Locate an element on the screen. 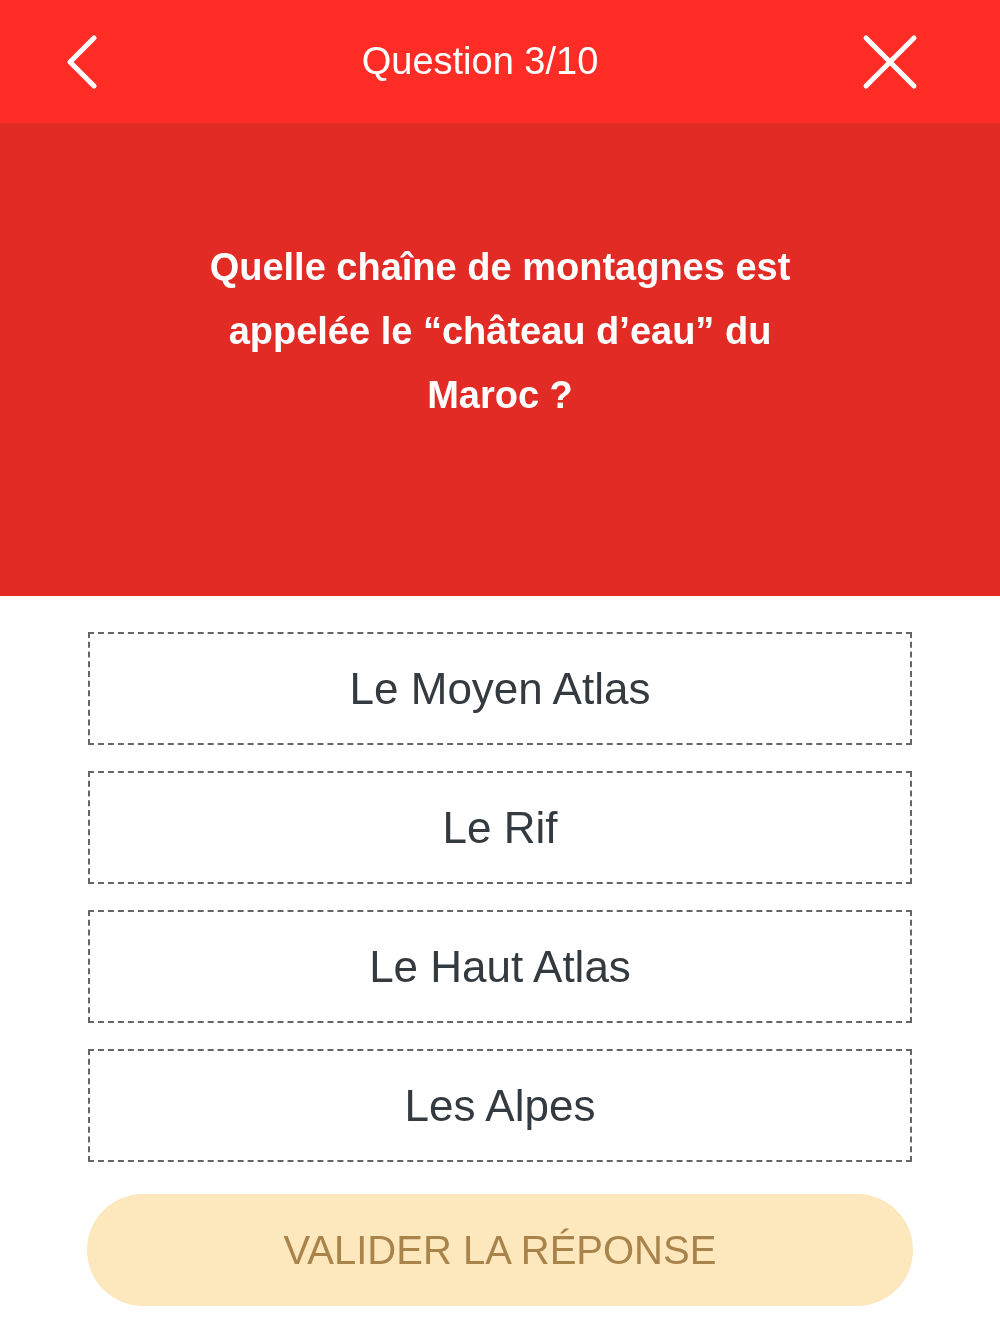 This screenshot has height=1334, width=1000. question-counter: Question 3/10 is located at coordinates (480, 61).